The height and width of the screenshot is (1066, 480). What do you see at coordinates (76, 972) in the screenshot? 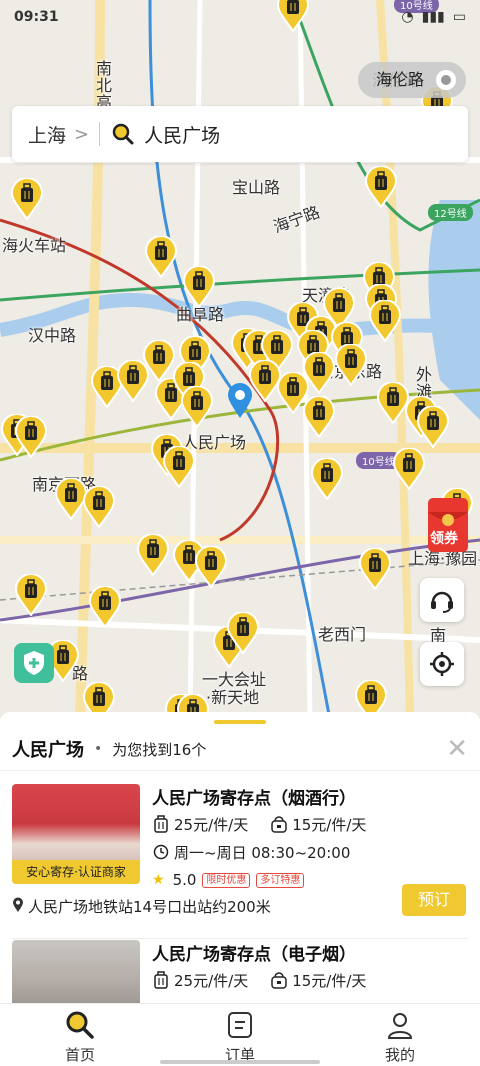
I see `store-photo` at bounding box center [76, 972].